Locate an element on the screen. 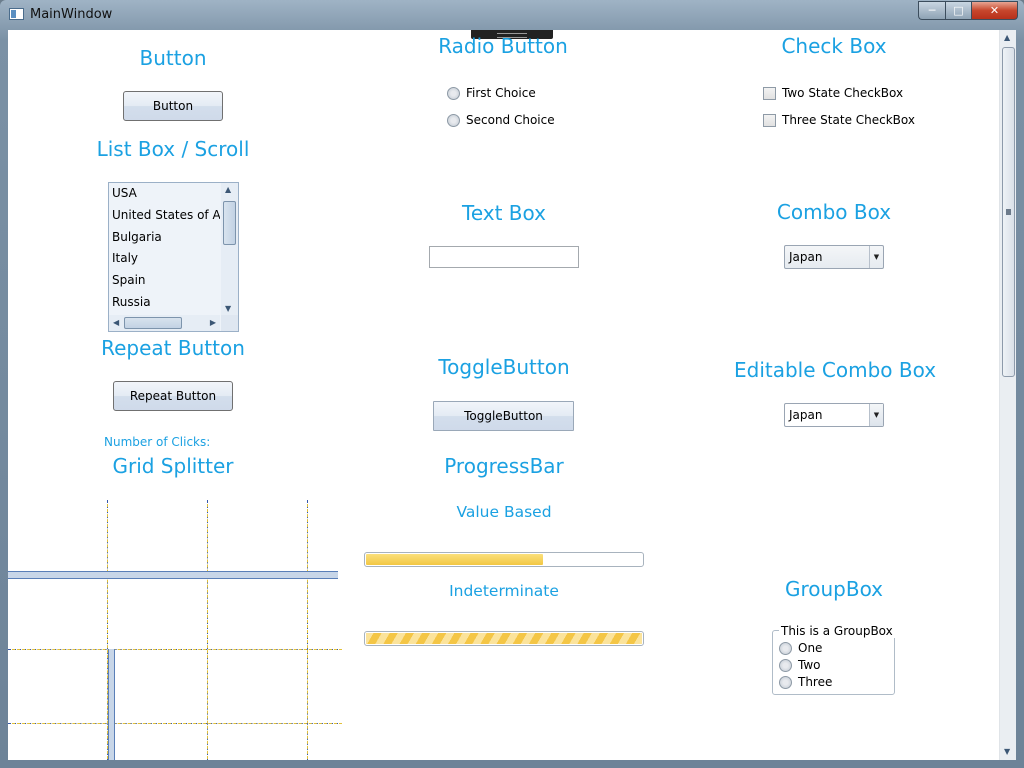  scroll-right-icon: ▶ is located at coordinates (213, 323).